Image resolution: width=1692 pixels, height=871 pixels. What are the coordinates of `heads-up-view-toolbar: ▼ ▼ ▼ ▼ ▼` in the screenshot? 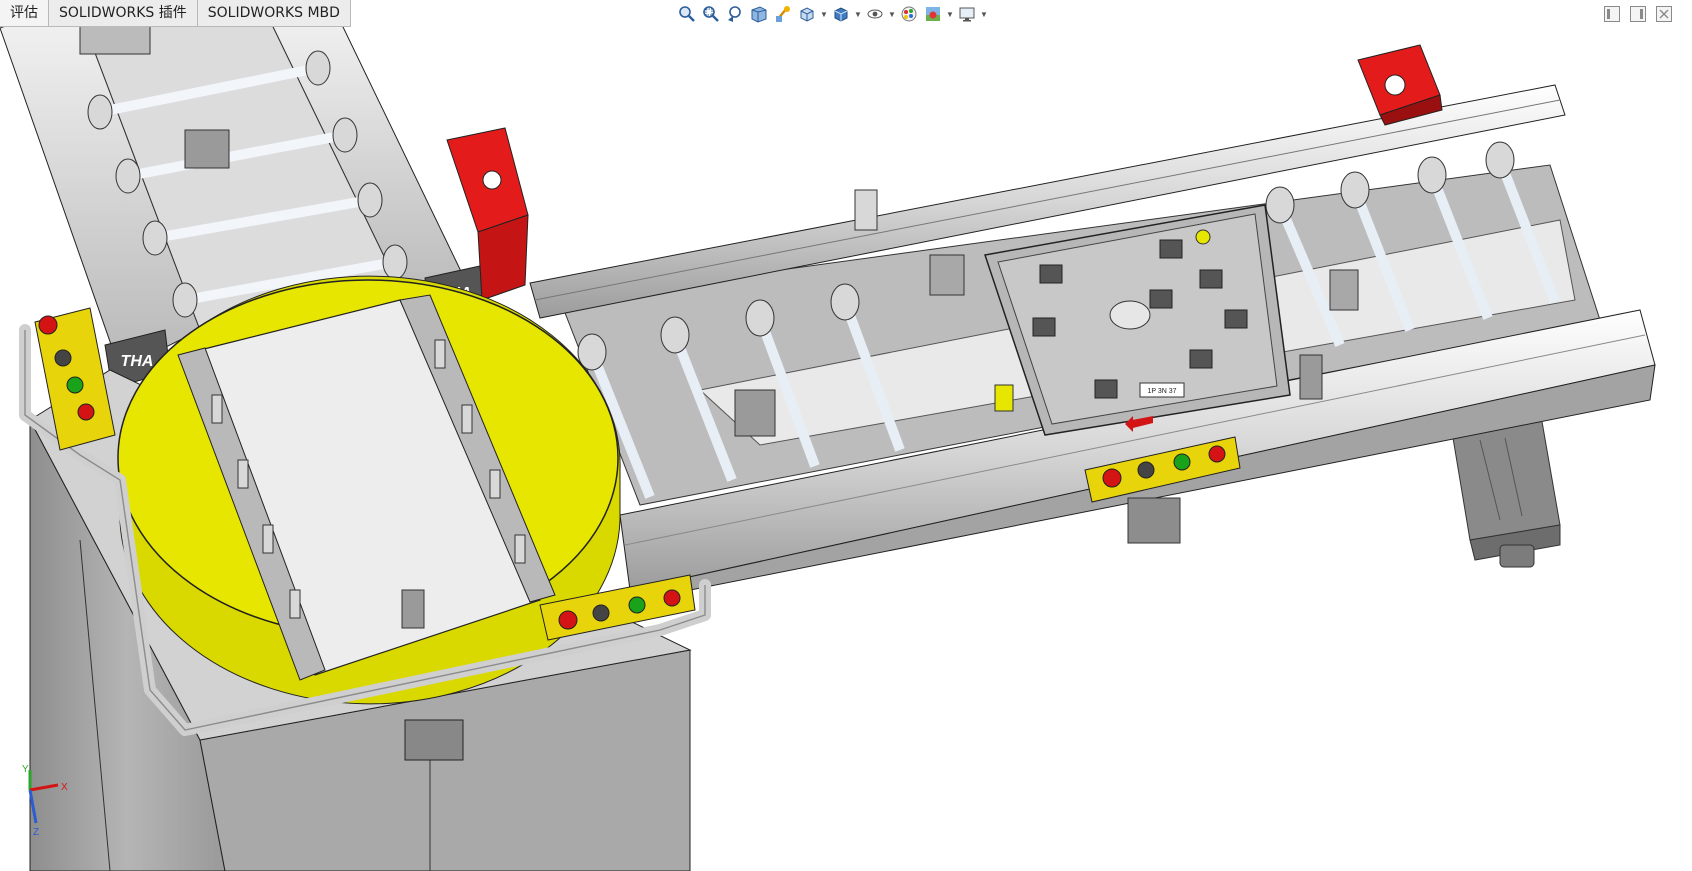 It's located at (832, 14).